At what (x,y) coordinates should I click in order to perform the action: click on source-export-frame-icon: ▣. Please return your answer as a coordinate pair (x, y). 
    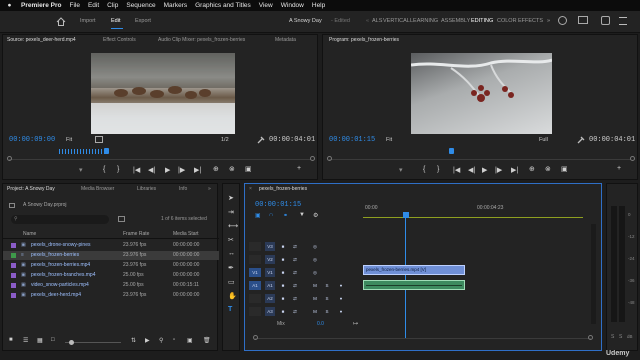
    Looking at the image, I should click on (248, 169).